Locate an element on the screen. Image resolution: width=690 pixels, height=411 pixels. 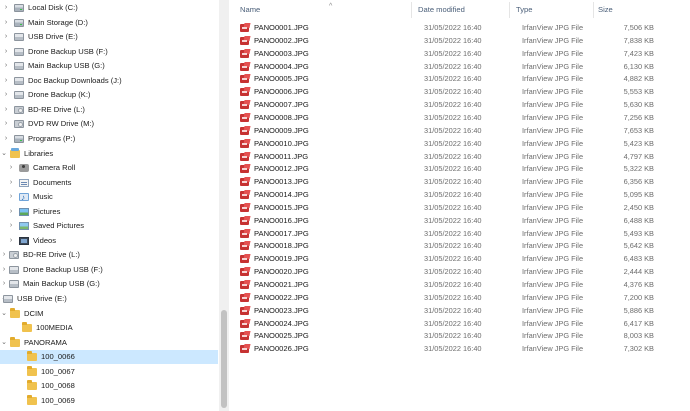
nav-item: 100MEDIA is located at coordinates (109, 328).